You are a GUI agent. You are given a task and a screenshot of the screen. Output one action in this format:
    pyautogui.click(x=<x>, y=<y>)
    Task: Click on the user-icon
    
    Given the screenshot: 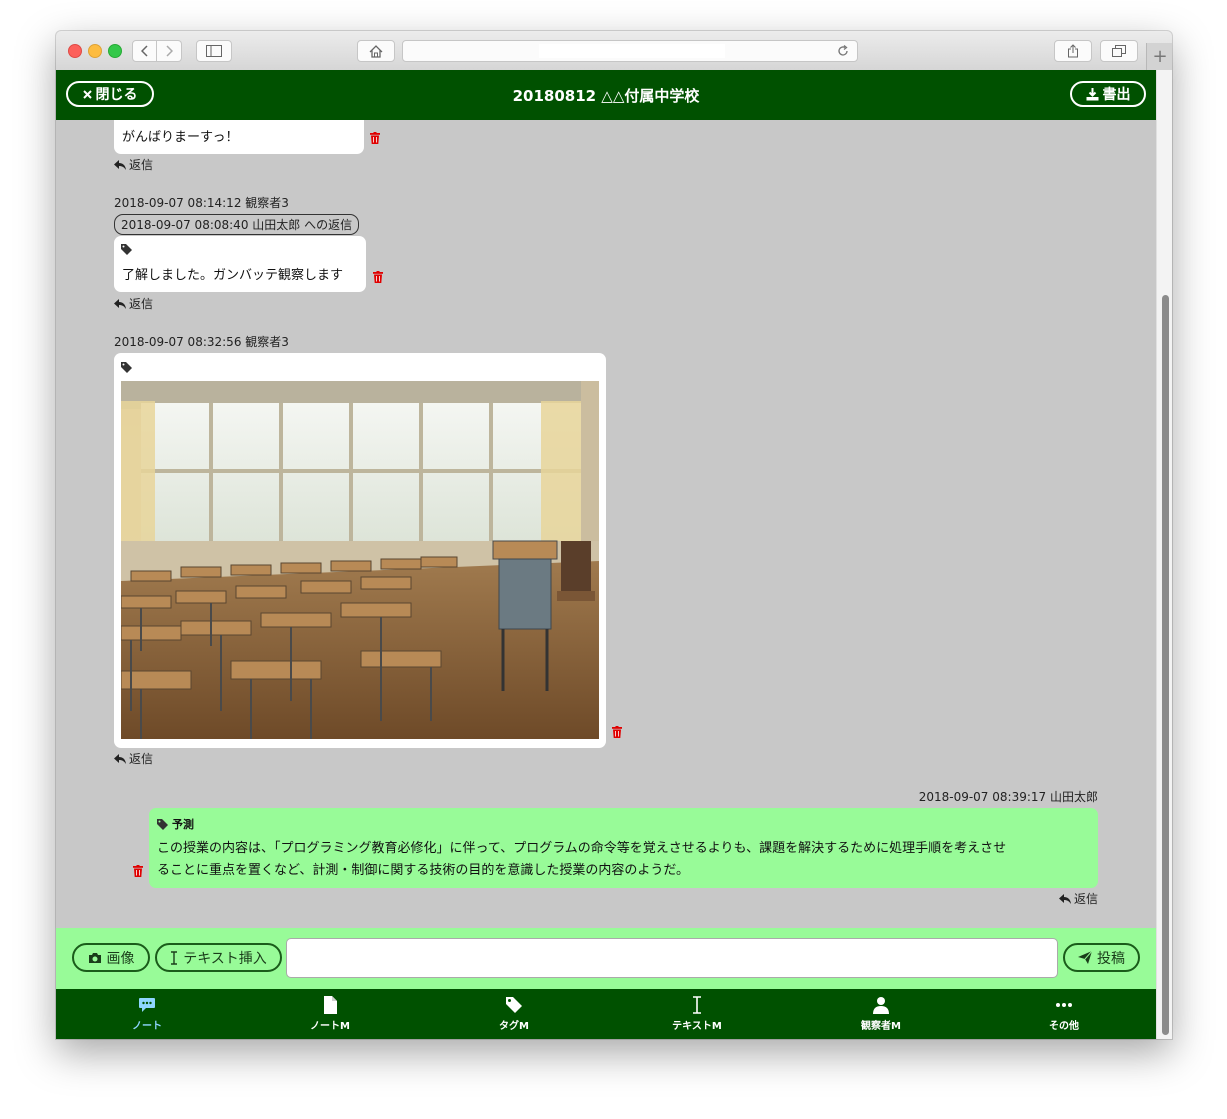 What is the action you would take?
    pyautogui.click(x=881, y=1005)
    